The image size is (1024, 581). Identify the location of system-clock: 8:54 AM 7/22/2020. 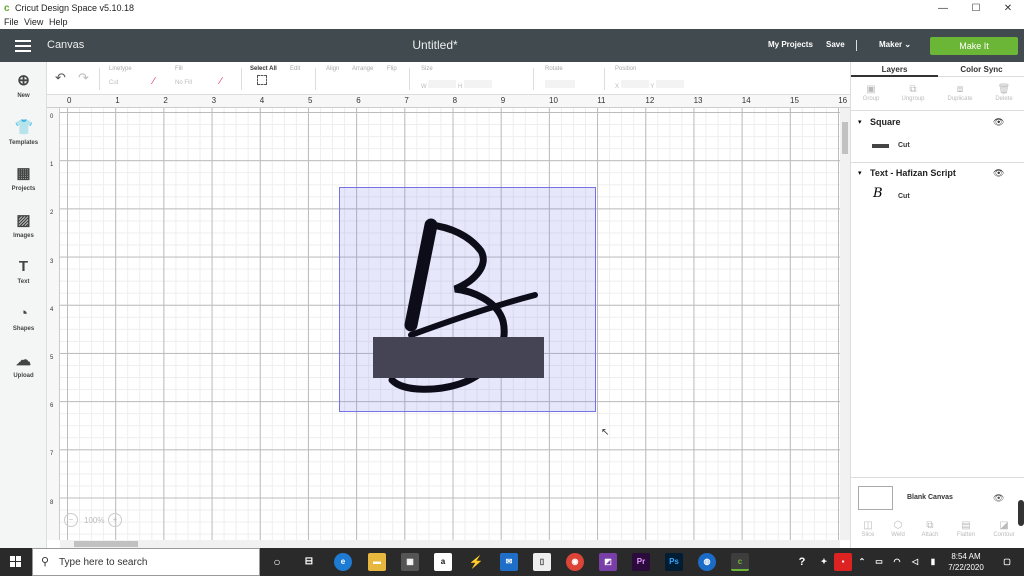
(966, 562).